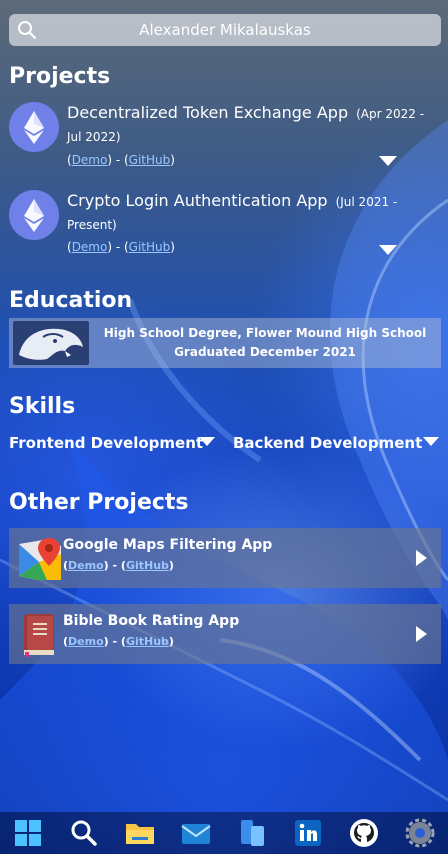 This screenshot has width=448, height=854. I want to click on search-input: Alexander Mikalauskas, so click(225, 30).